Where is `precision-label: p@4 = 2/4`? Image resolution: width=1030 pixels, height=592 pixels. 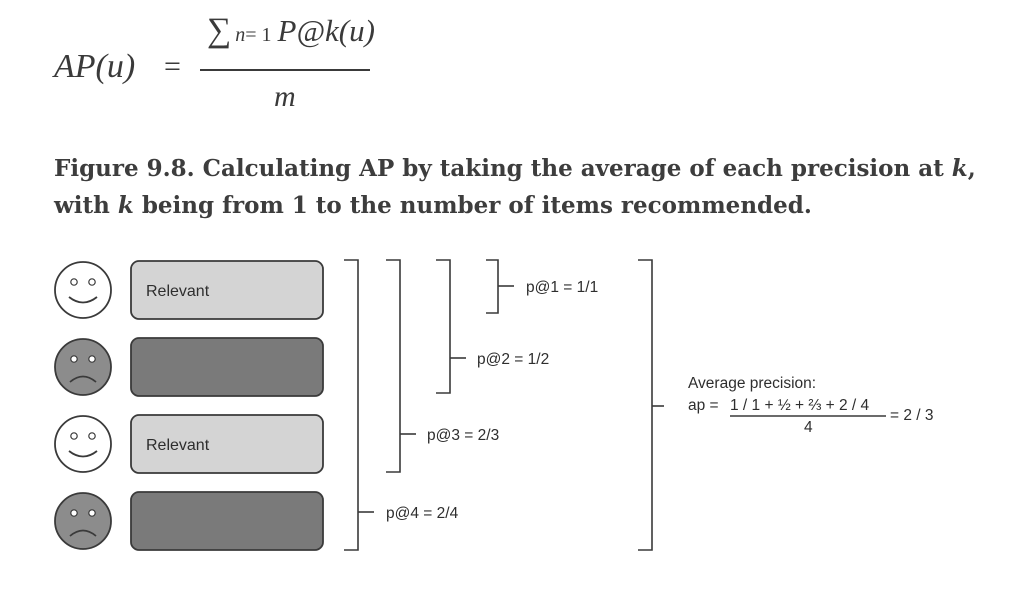
precision-label: p@4 = 2/4 is located at coordinates (422, 513).